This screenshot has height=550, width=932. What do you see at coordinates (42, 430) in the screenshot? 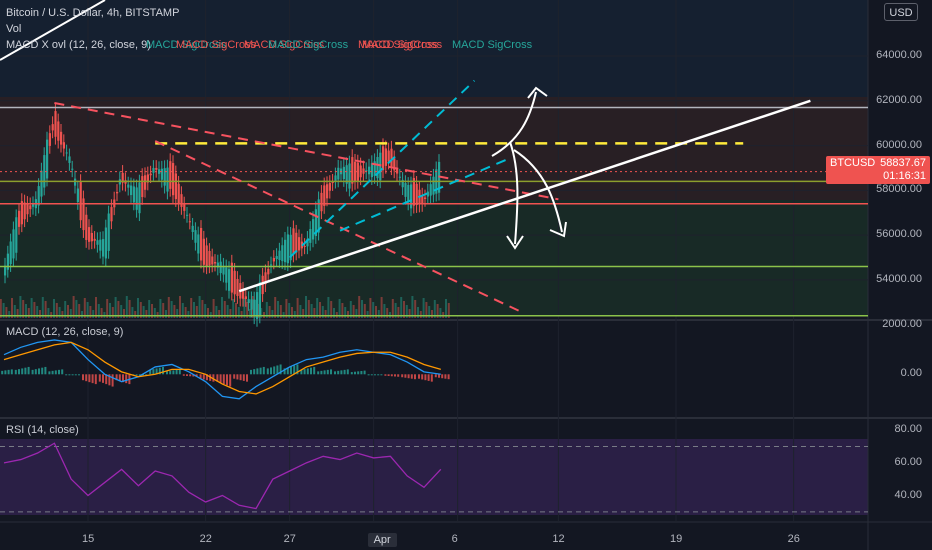
I see `rsi-pane-label: RSI (14, close)` at bounding box center [42, 430].